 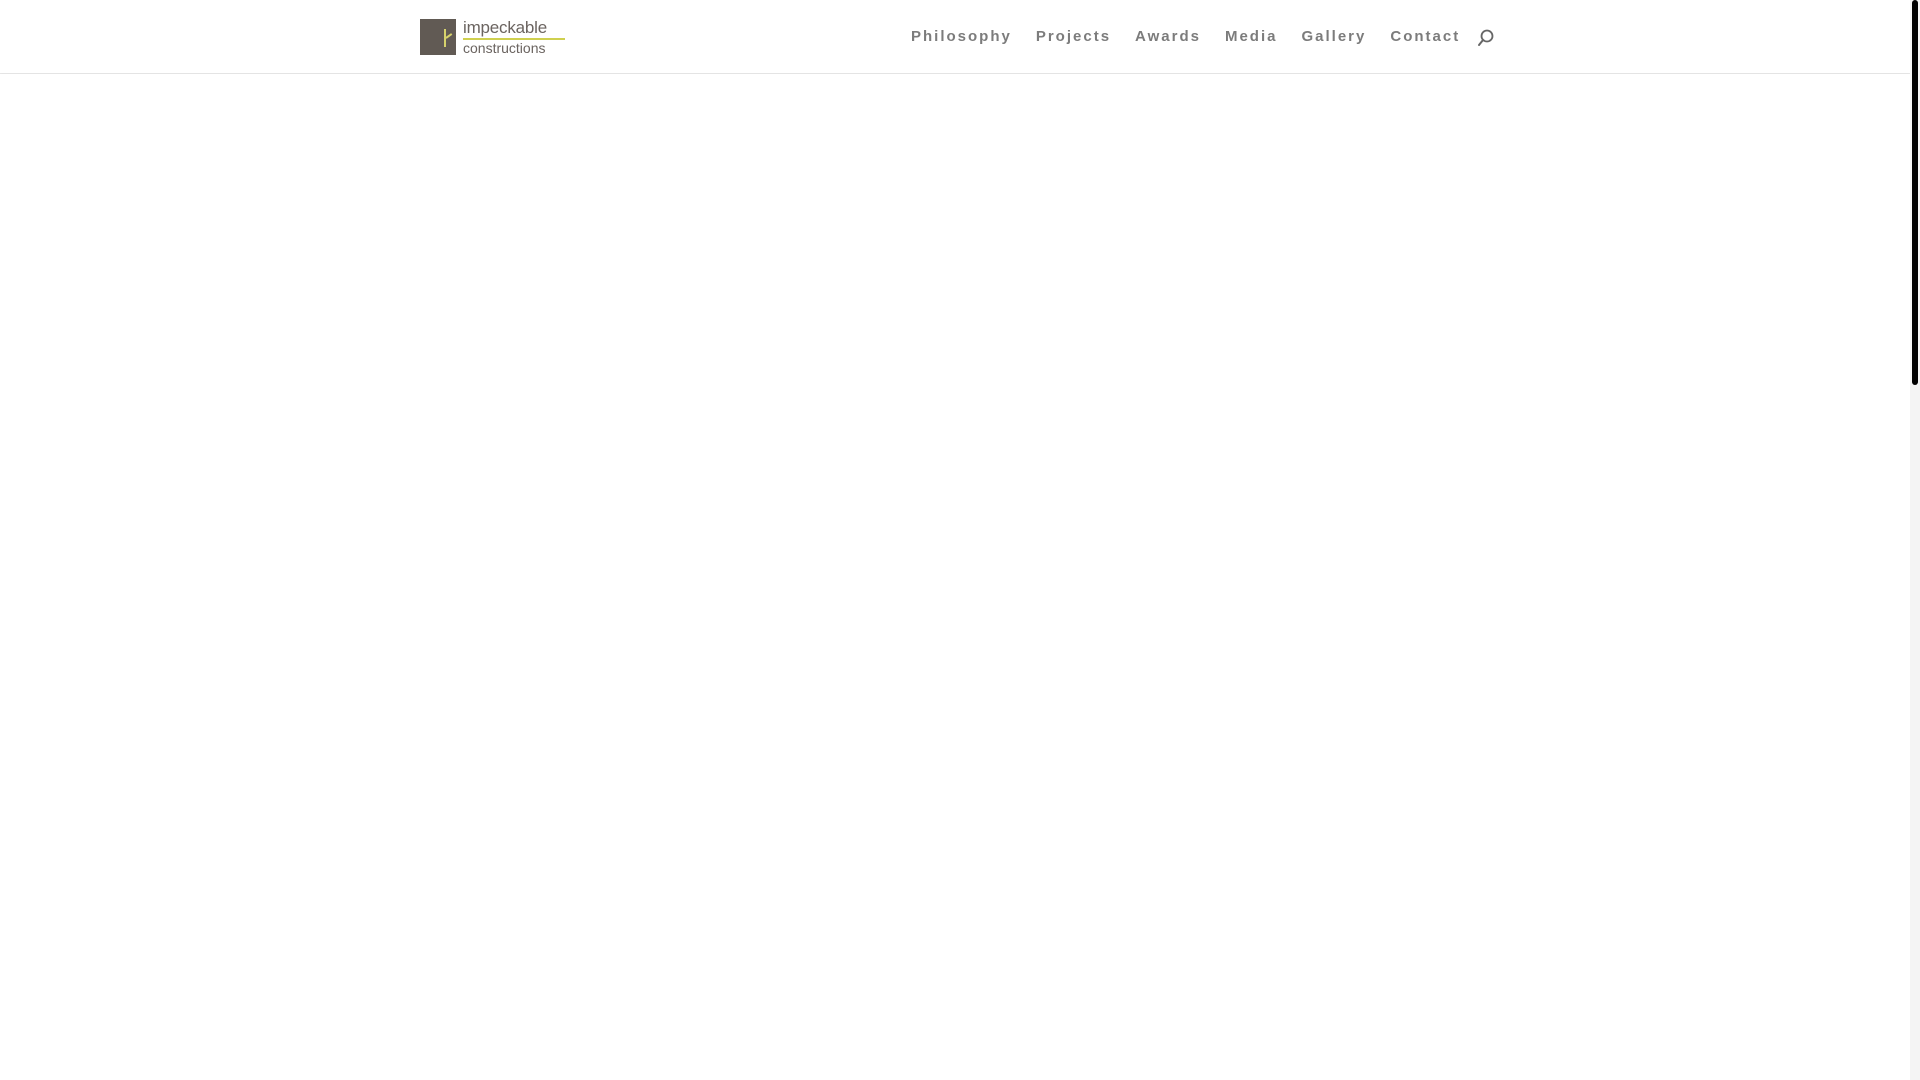 What do you see at coordinates (438, 37) in the screenshot?
I see `logo-mark` at bounding box center [438, 37].